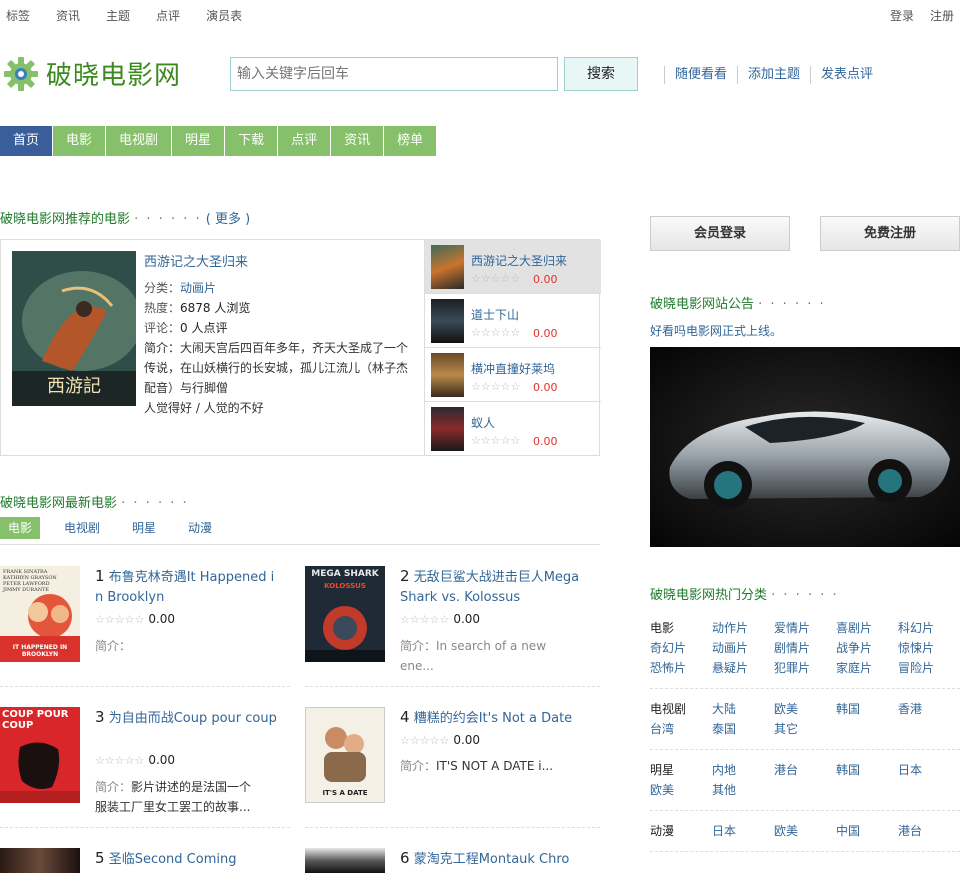  What do you see at coordinates (902, 15) in the screenshot?
I see `login-link: 登录` at bounding box center [902, 15].